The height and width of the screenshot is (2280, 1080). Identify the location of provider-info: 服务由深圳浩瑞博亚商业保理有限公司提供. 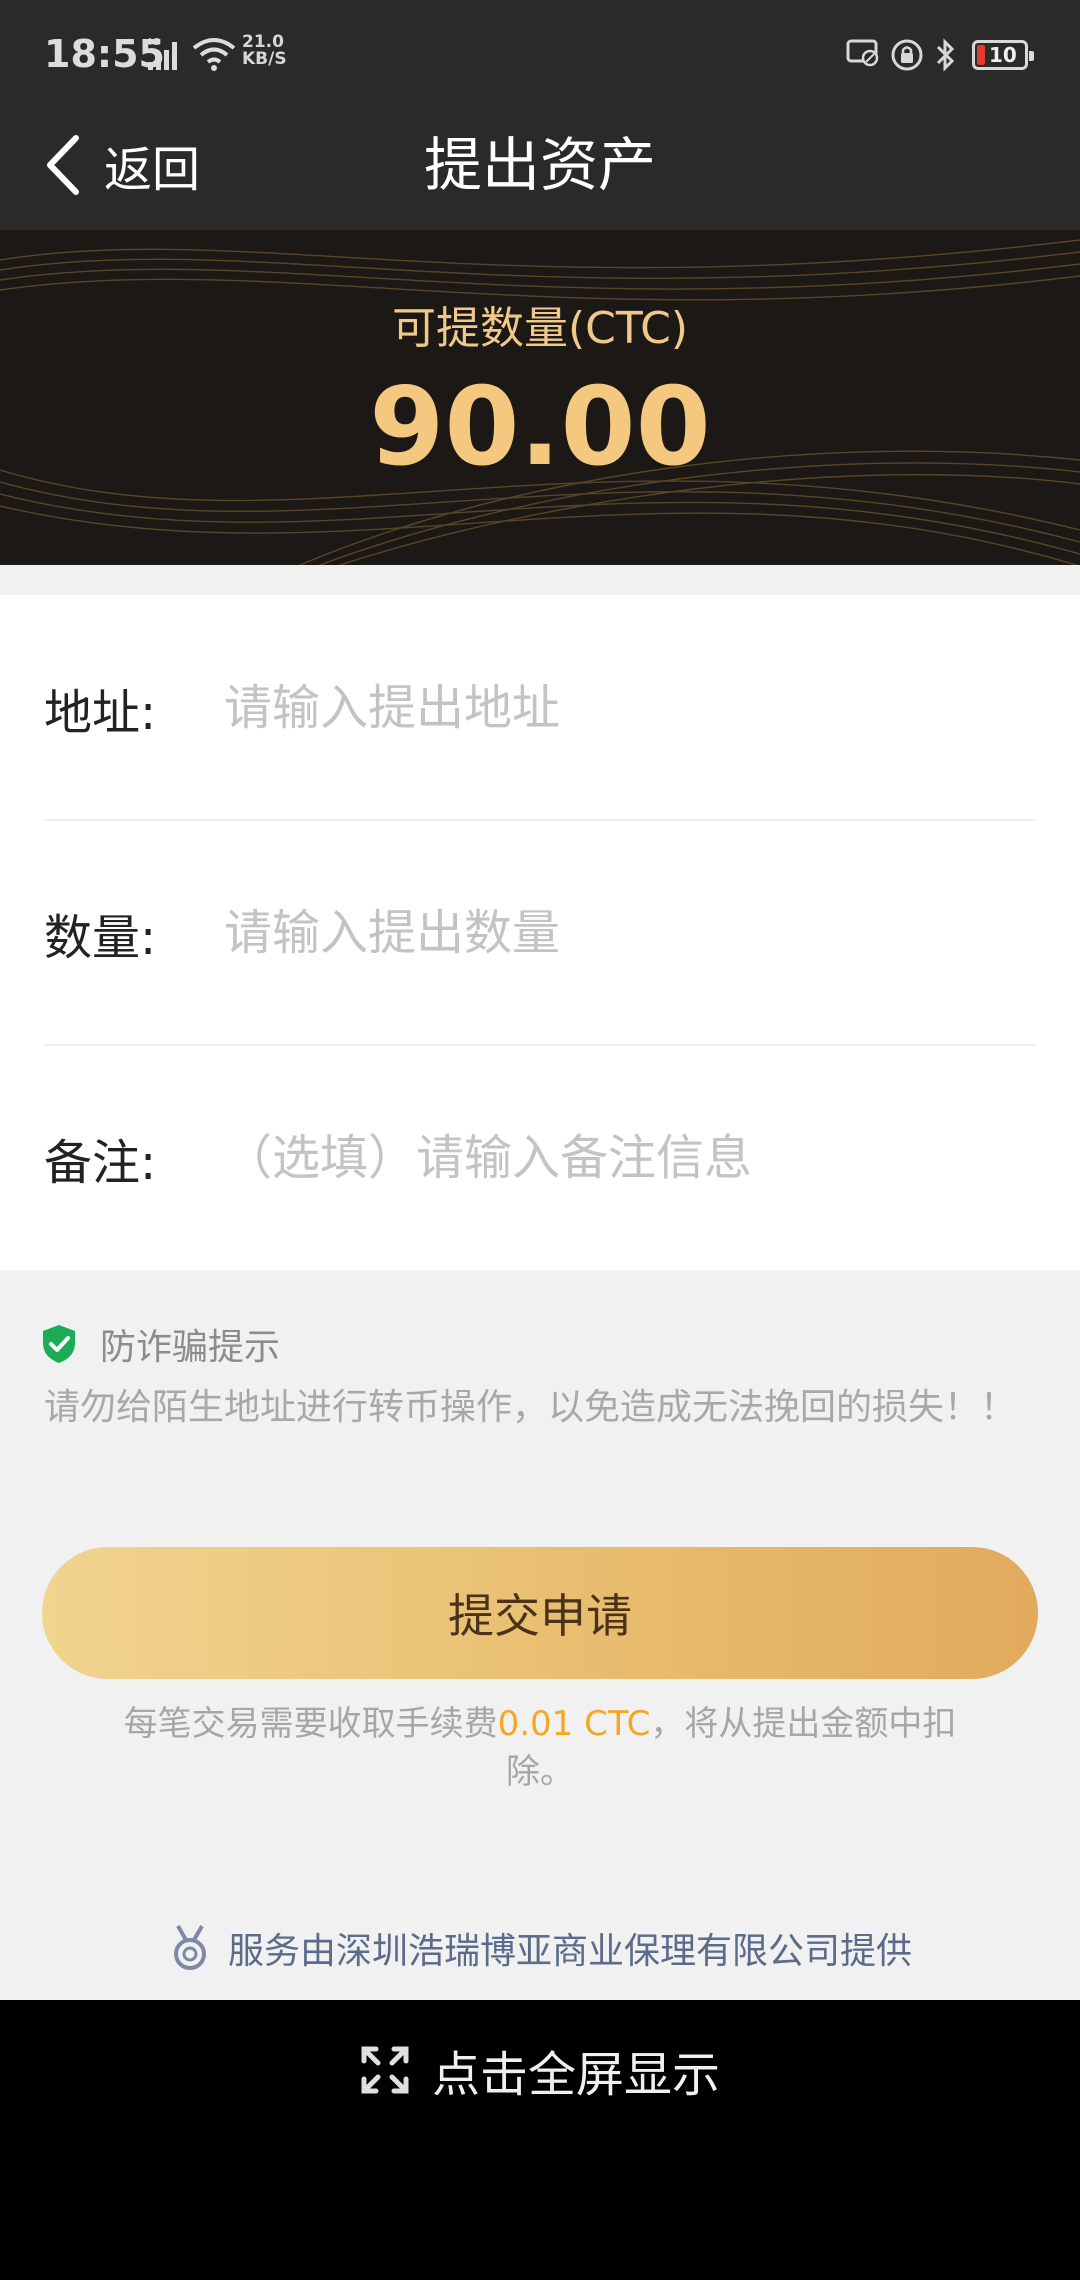
(540, 1948).